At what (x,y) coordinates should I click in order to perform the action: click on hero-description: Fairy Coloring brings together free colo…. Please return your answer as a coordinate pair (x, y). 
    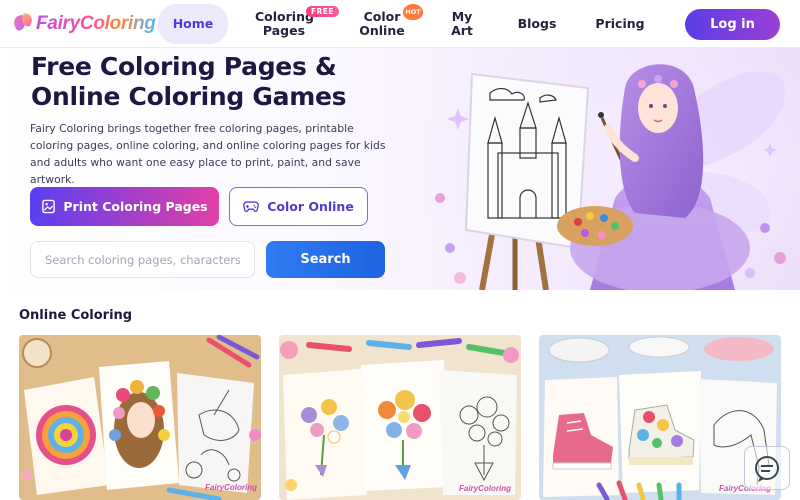
    Looking at the image, I should click on (208, 154).